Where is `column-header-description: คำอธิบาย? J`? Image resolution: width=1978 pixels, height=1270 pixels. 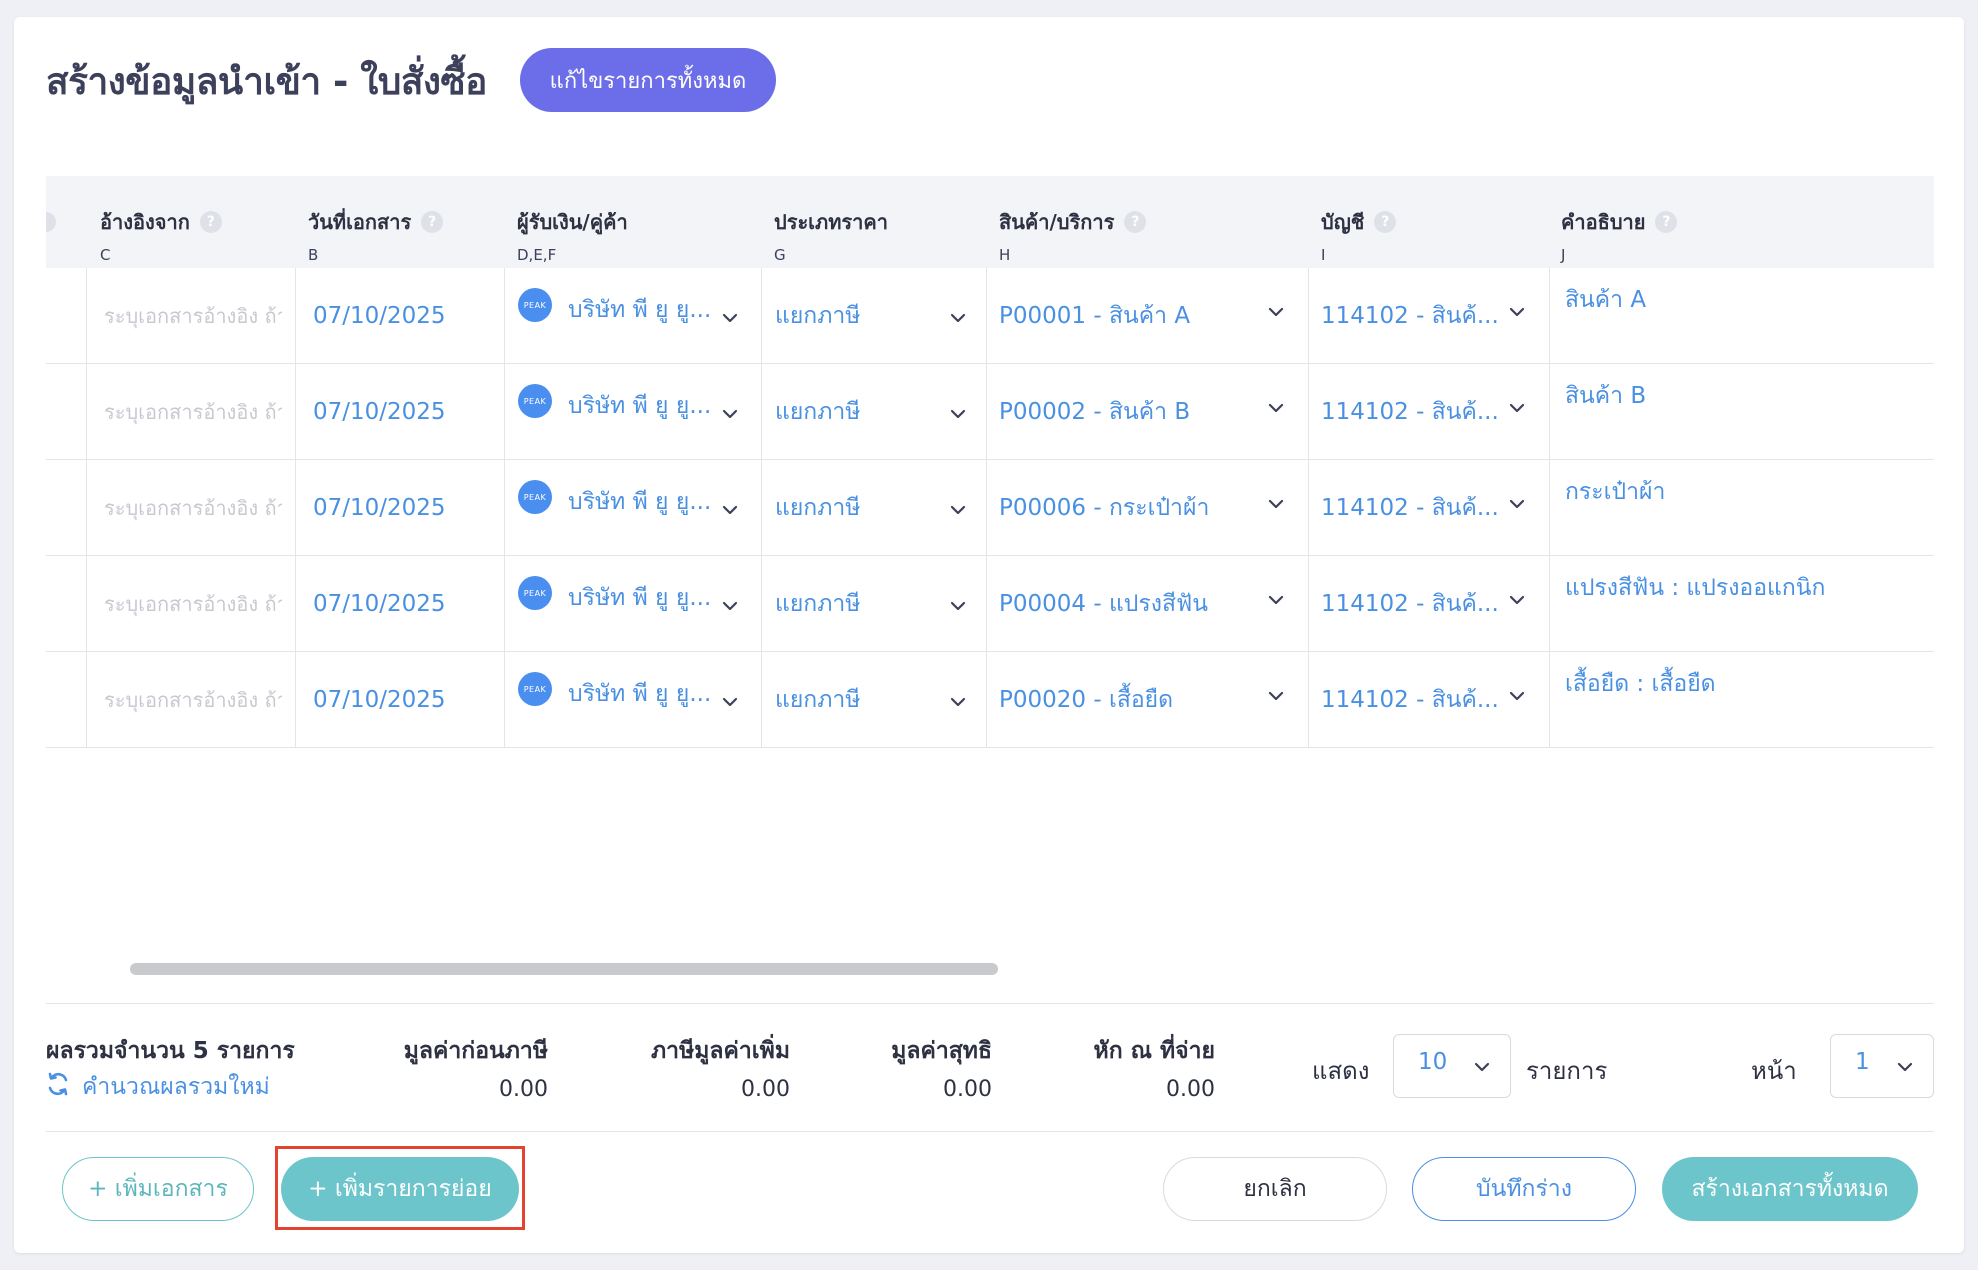 column-header-description: คำอธิบาย? J is located at coordinates (1619, 235).